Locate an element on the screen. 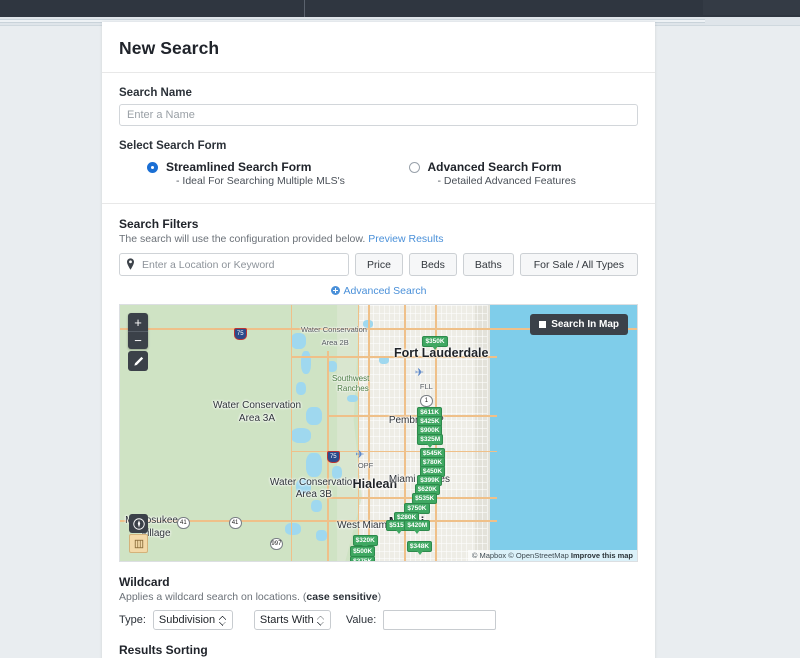 This screenshot has height=658, width=800. airport-opf-icon: ✈ is located at coordinates (360, 455).